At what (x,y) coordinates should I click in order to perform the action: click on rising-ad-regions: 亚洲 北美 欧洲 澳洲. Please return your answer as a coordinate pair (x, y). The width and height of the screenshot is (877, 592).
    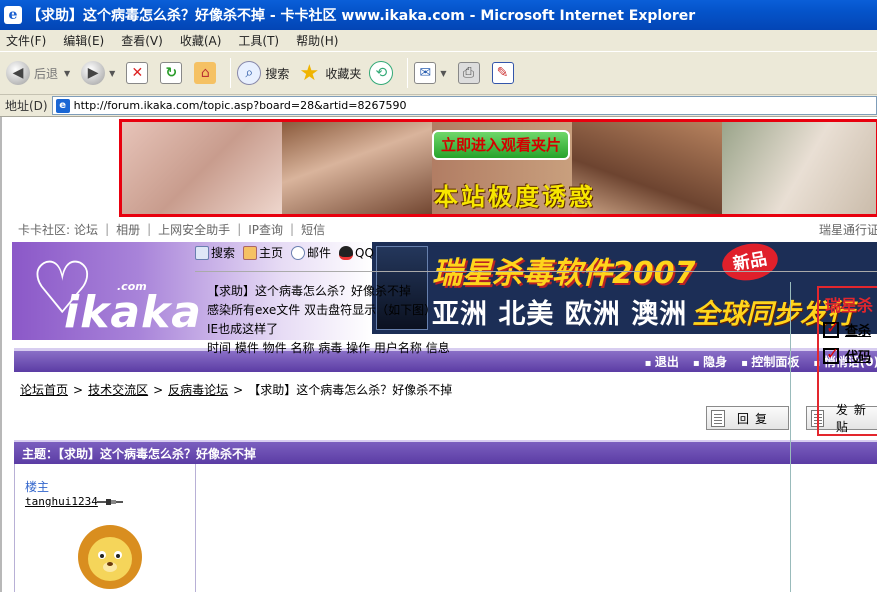
    Looking at the image, I should click on (560, 314).